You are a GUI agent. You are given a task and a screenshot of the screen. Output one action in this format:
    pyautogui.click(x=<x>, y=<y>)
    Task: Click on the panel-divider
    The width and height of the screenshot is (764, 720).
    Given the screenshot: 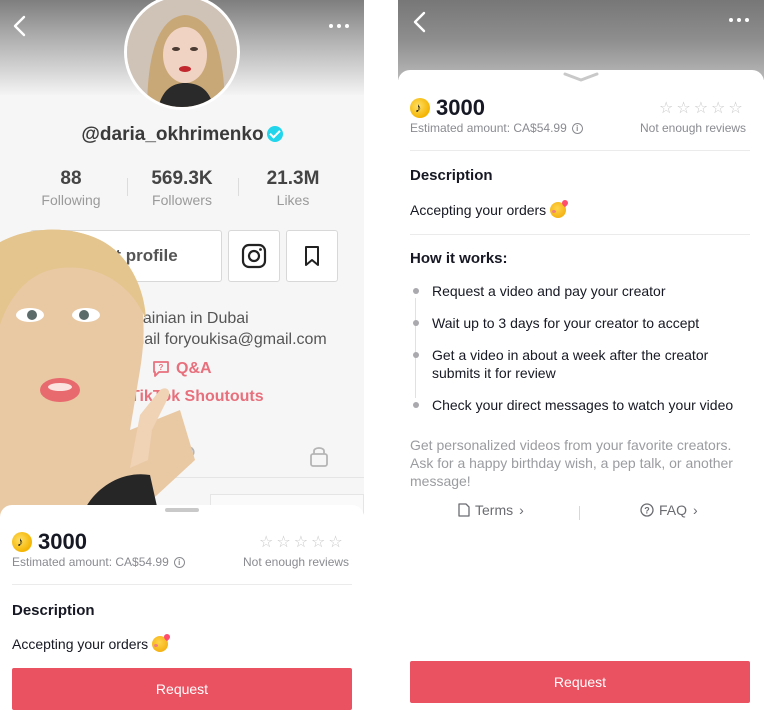 What is the action you would take?
    pyautogui.click(x=381, y=360)
    